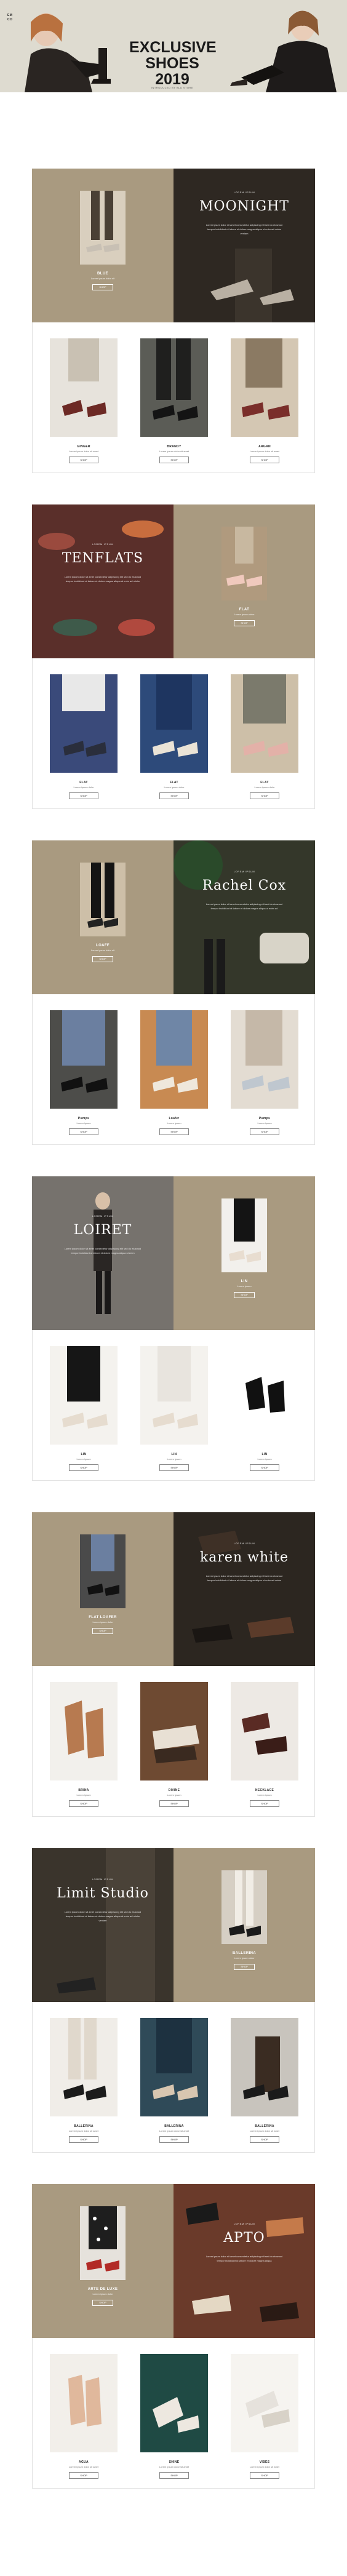 The width and height of the screenshot is (347, 2576). What do you see at coordinates (265, 401) in the screenshot?
I see `product-card: ARGAN Lorem ipsum dolor sit amet SHOP` at bounding box center [265, 401].